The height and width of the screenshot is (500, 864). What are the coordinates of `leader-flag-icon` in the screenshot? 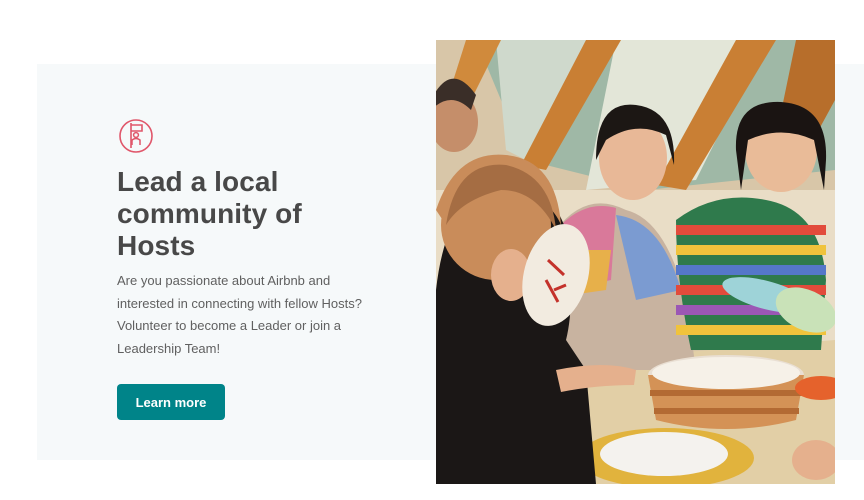 It's located at (136, 136).